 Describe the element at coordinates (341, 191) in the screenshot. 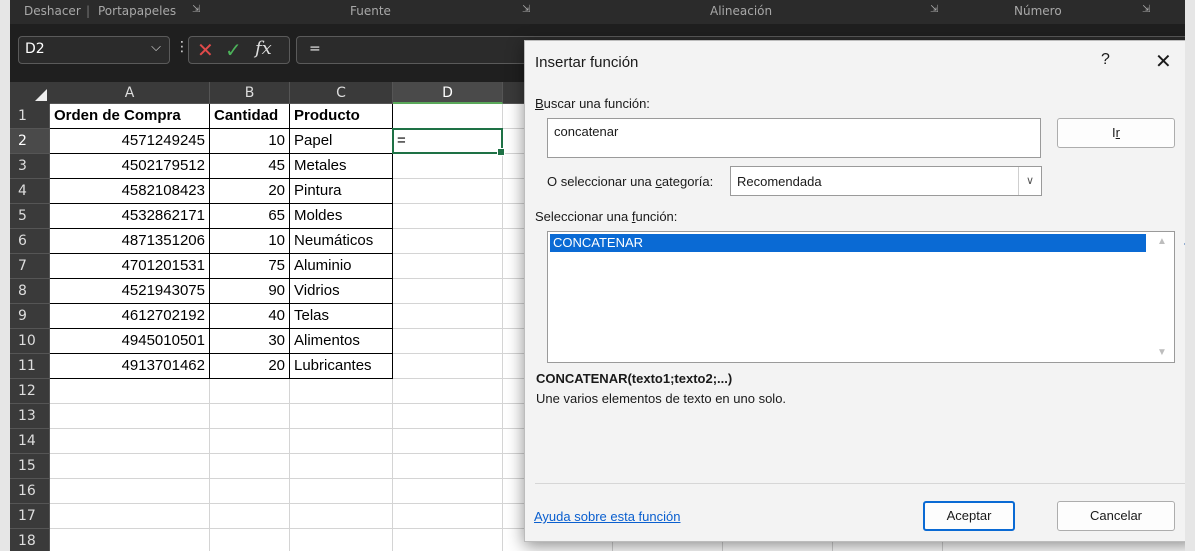

I see `cell: Pintura` at that location.